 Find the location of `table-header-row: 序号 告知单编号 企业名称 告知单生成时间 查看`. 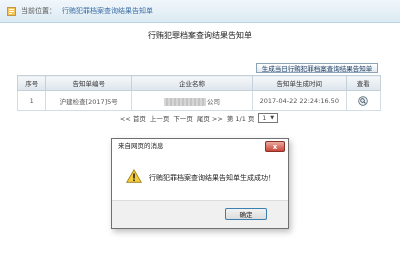

table-header-row: 序号 告知单编号 企业名称 告知单生成时间 查看 is located at coordinates (199, 83).